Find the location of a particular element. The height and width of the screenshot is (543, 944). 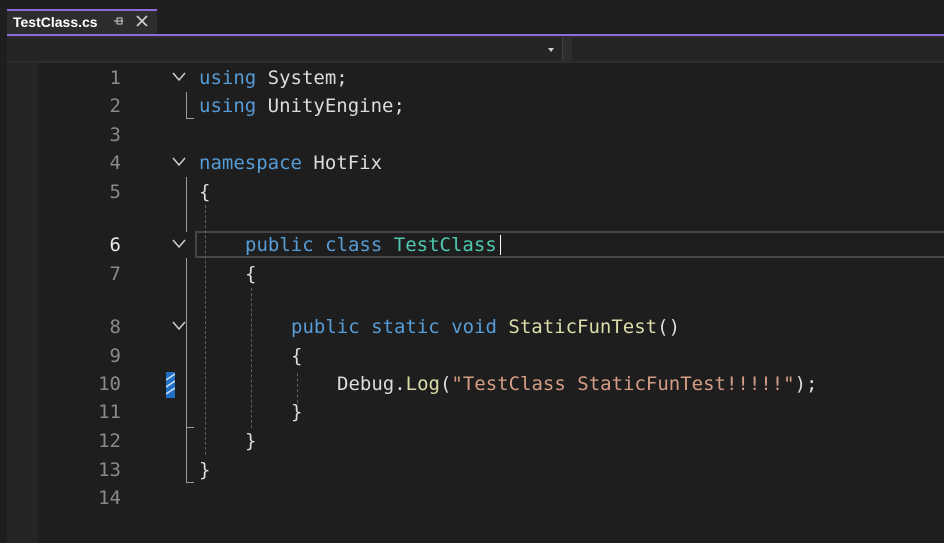

pin-icon is located at coordinates (119, 21).